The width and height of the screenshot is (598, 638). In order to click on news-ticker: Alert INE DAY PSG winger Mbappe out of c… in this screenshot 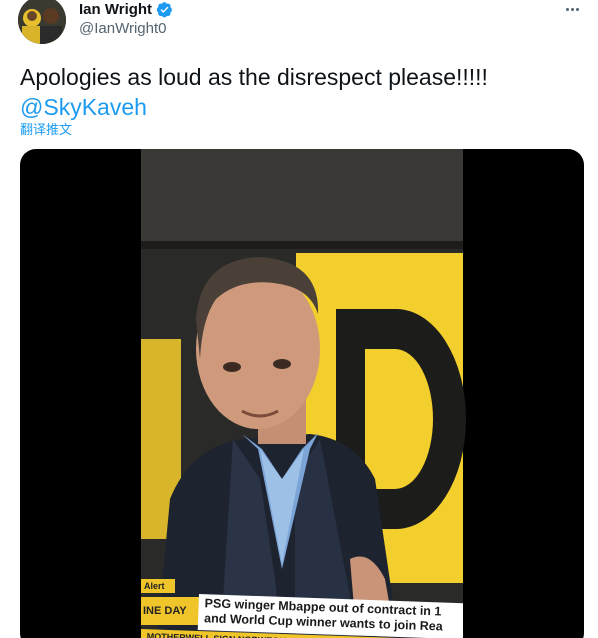, I will do `click(302, 608)`.